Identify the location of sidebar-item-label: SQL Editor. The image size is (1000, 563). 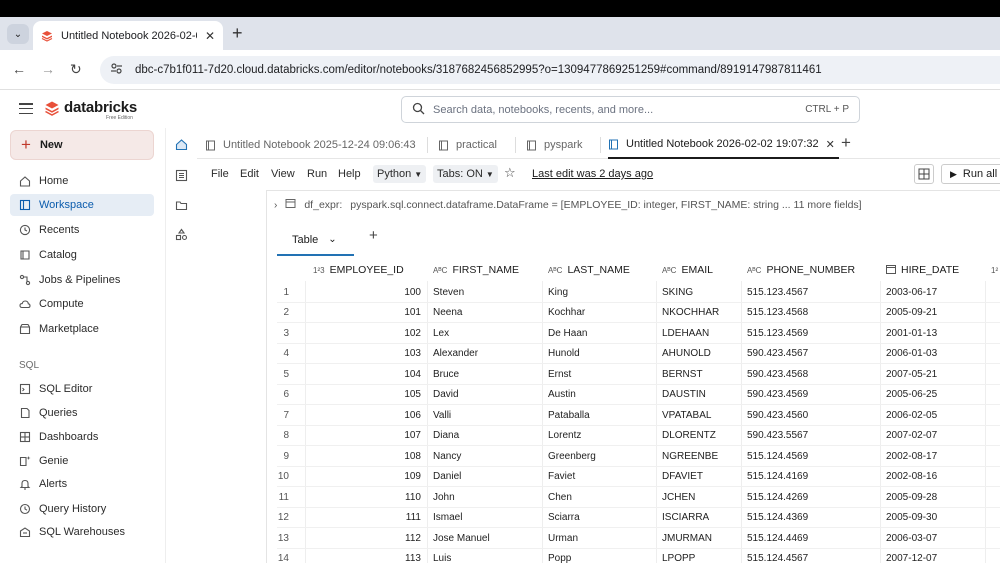
(66, 389).